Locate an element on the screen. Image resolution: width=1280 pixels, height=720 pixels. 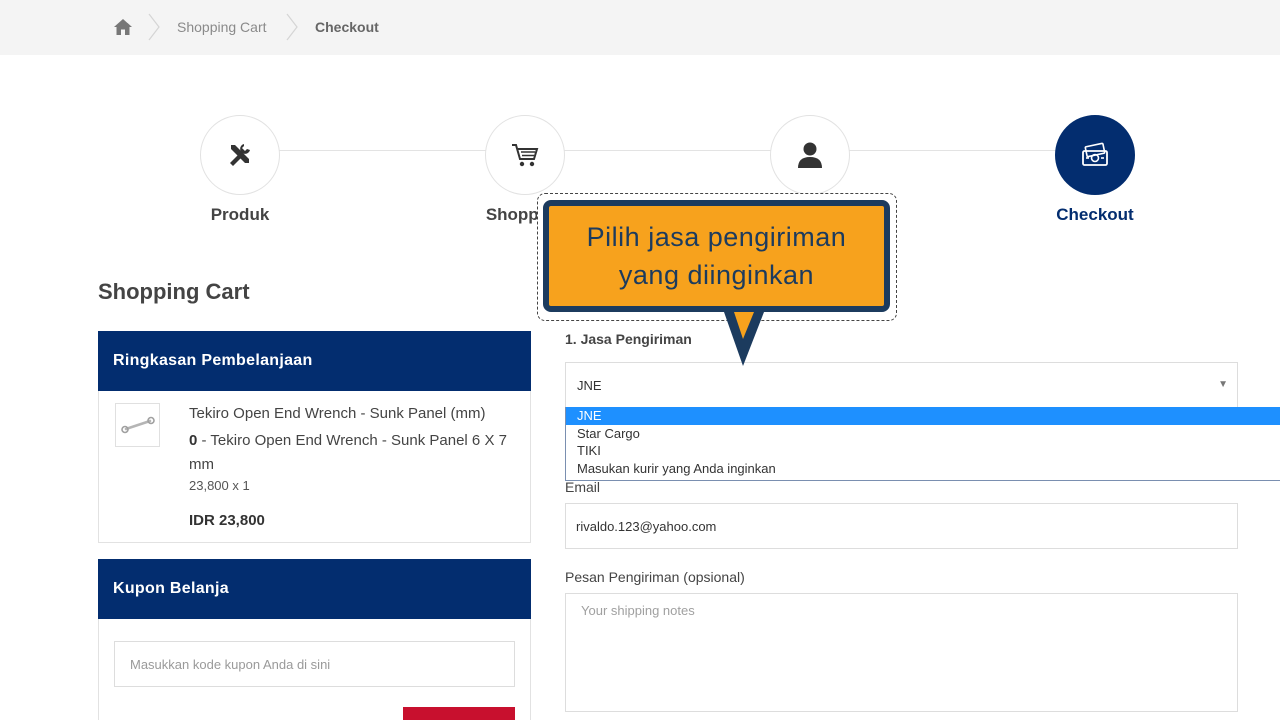
tools-icon is located at coordinates (240, 155).